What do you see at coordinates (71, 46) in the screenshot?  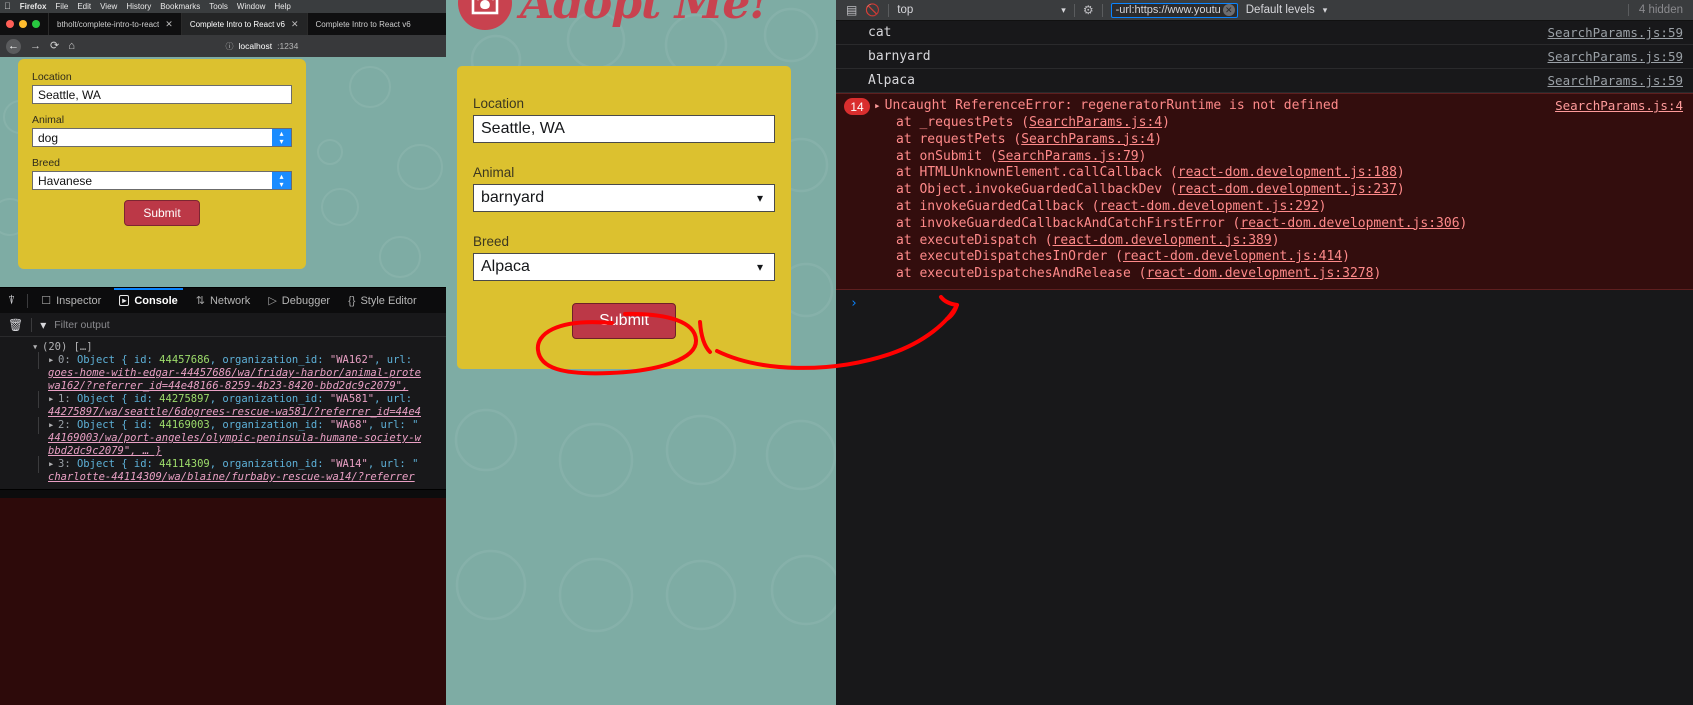 I see `home-icon: ⌂` at bounding box center [71, 46].